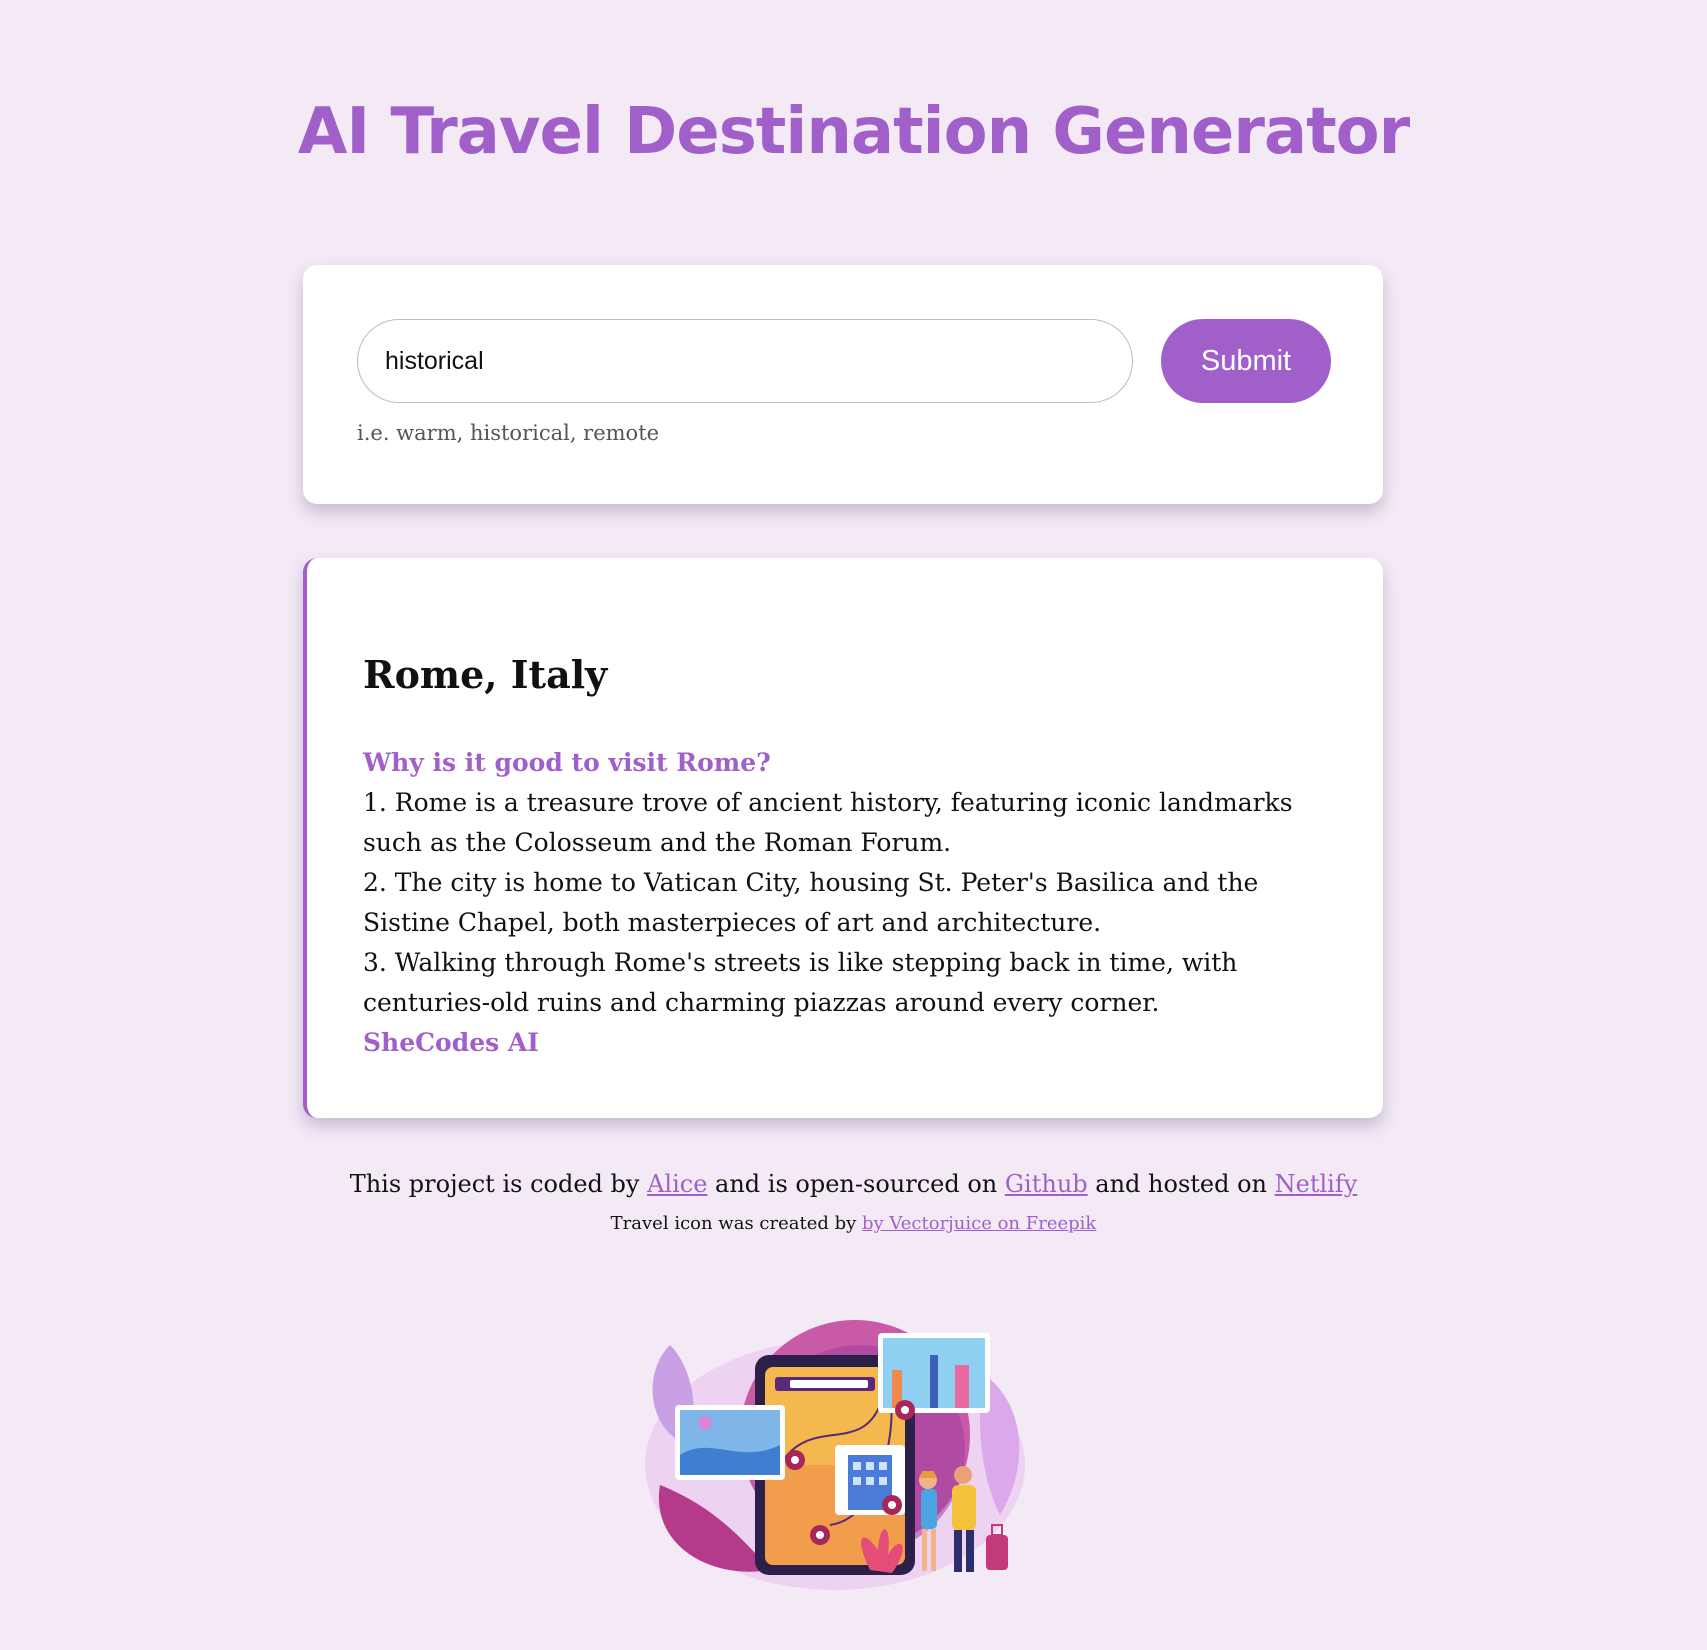  What do you see at coordinates (498, 1184) in the screenshot?
I see `footer-text: This project is coded by` at bounding box center [498, 1184].